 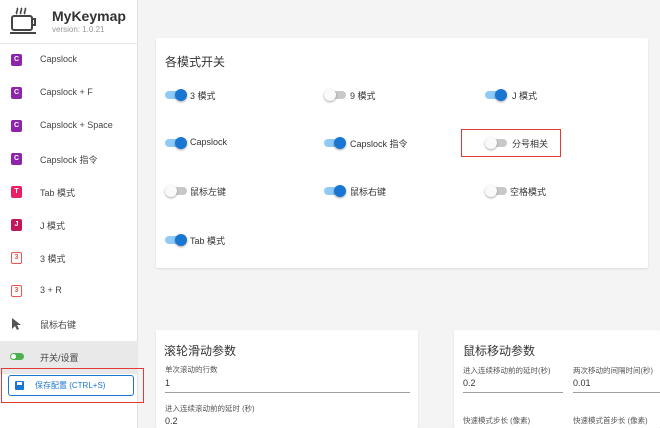 I want to click on app-version: version: 1.0.21, so click(x=78, y=29).